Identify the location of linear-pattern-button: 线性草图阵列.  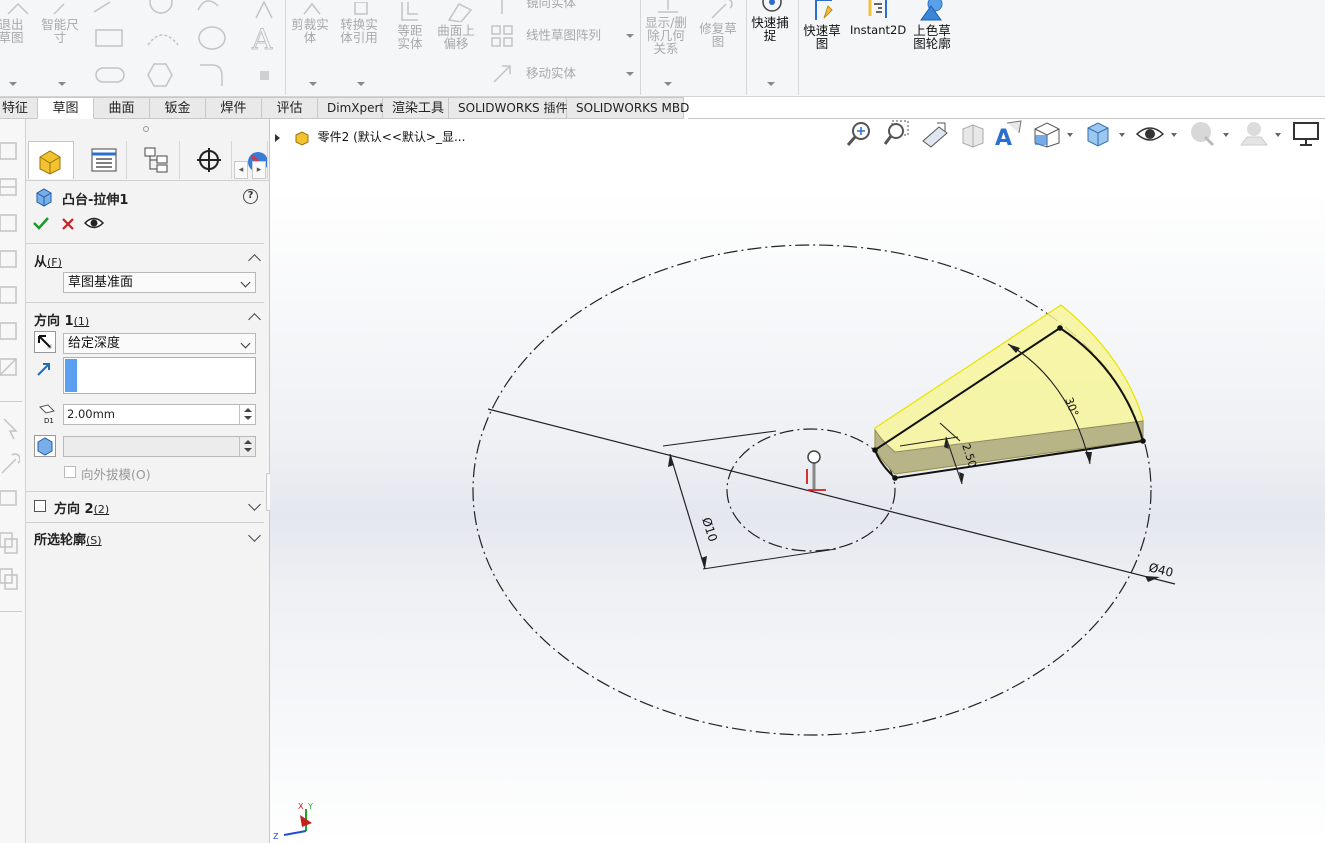
(545, 36).